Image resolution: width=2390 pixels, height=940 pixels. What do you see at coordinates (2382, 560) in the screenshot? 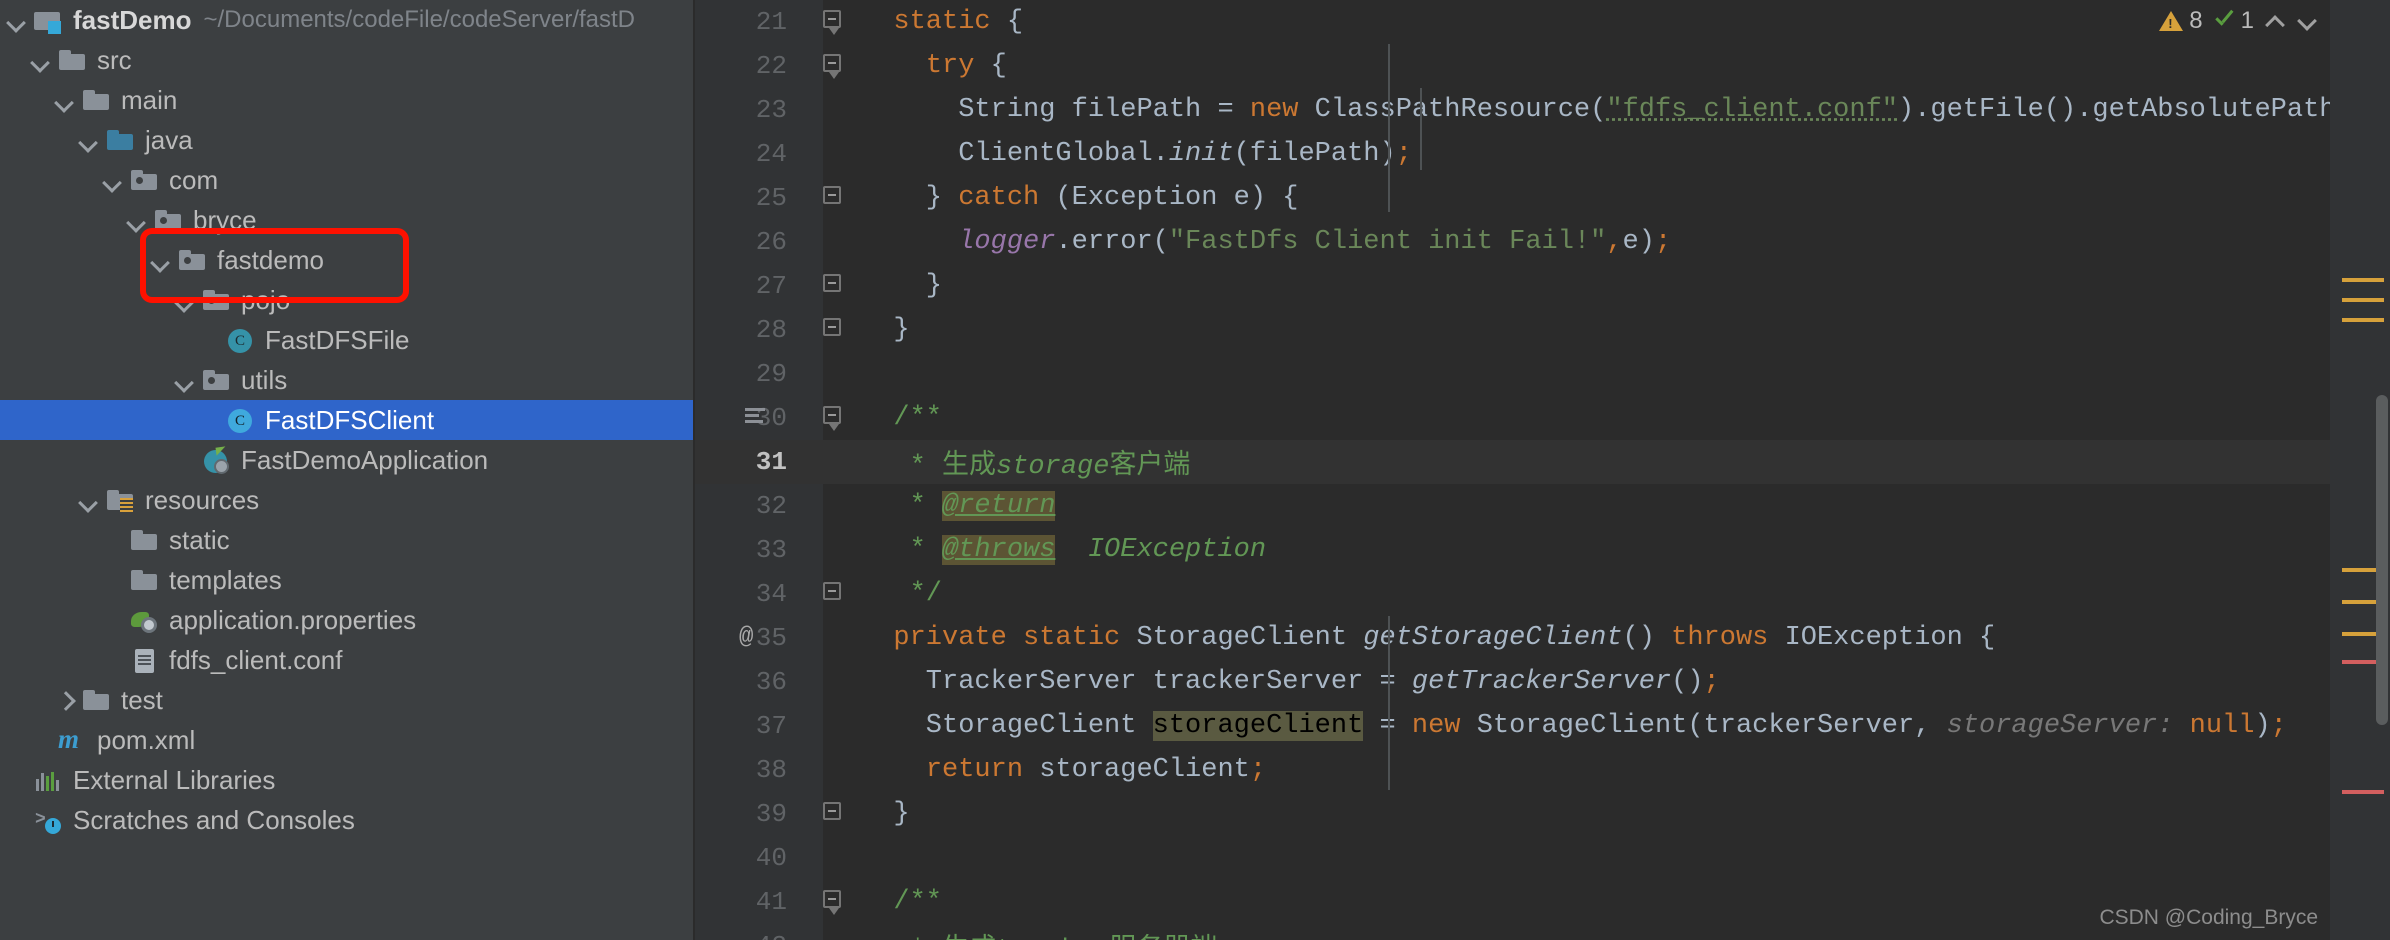
I see `editor-scrollbar-thumb` at bounding box center [2382, 560].